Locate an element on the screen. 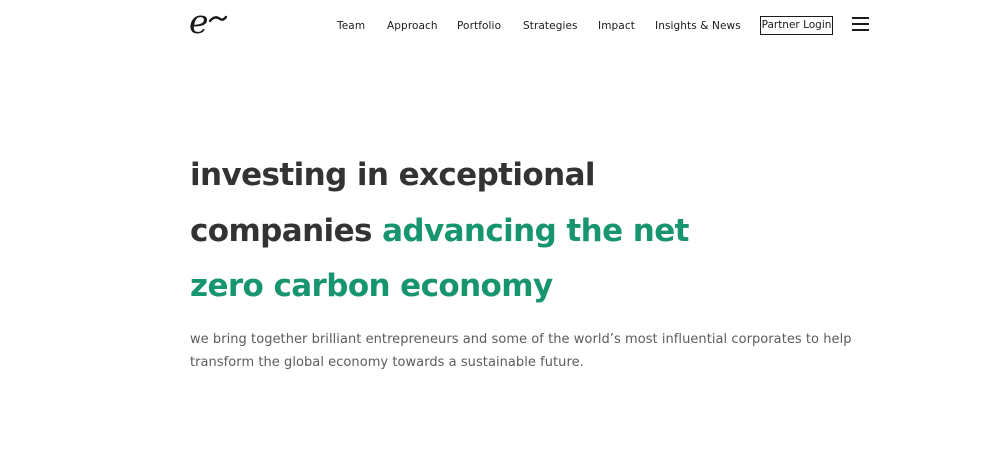 Image resolution: width=996 pixels, height=458 pixels. nav-item-strategies: Strategies is located at coordinates (550, 26).